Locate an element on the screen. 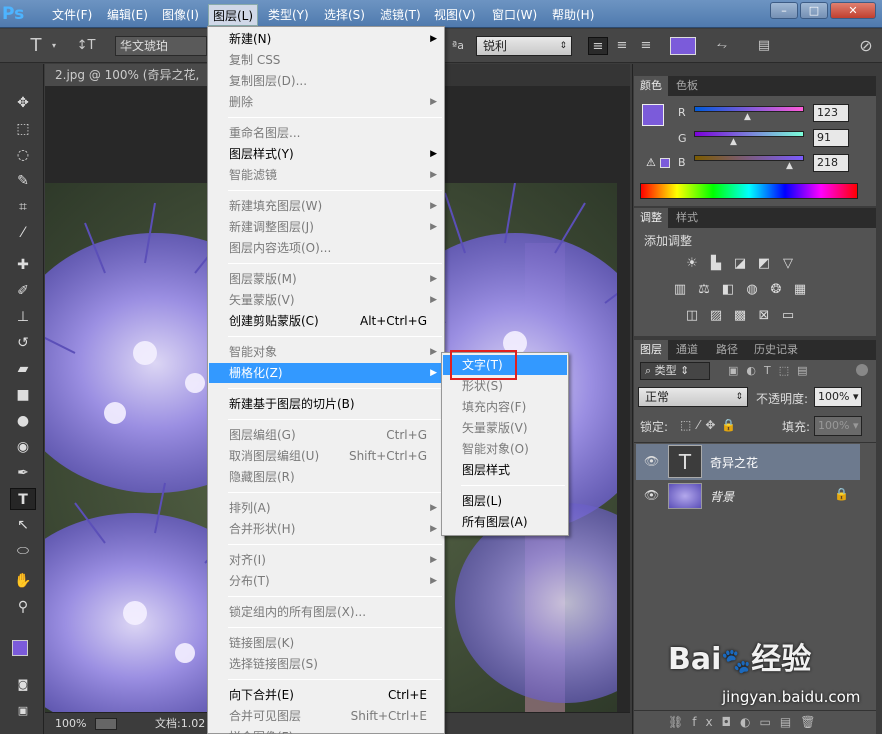 The height and width of the screenshot is (734, 882). tab-paths: 路径 is located at coordinates (727, 350).